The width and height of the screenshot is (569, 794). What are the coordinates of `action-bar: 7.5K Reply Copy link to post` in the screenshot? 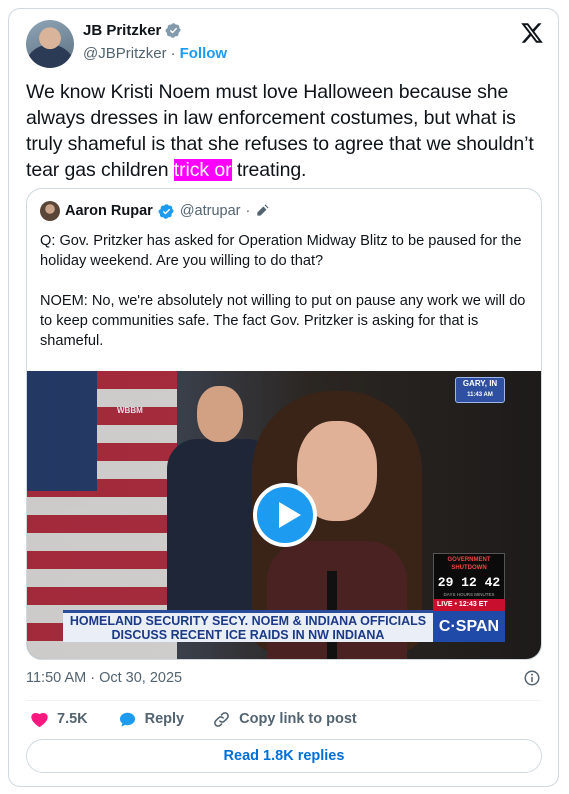 It's located at (191, 719).